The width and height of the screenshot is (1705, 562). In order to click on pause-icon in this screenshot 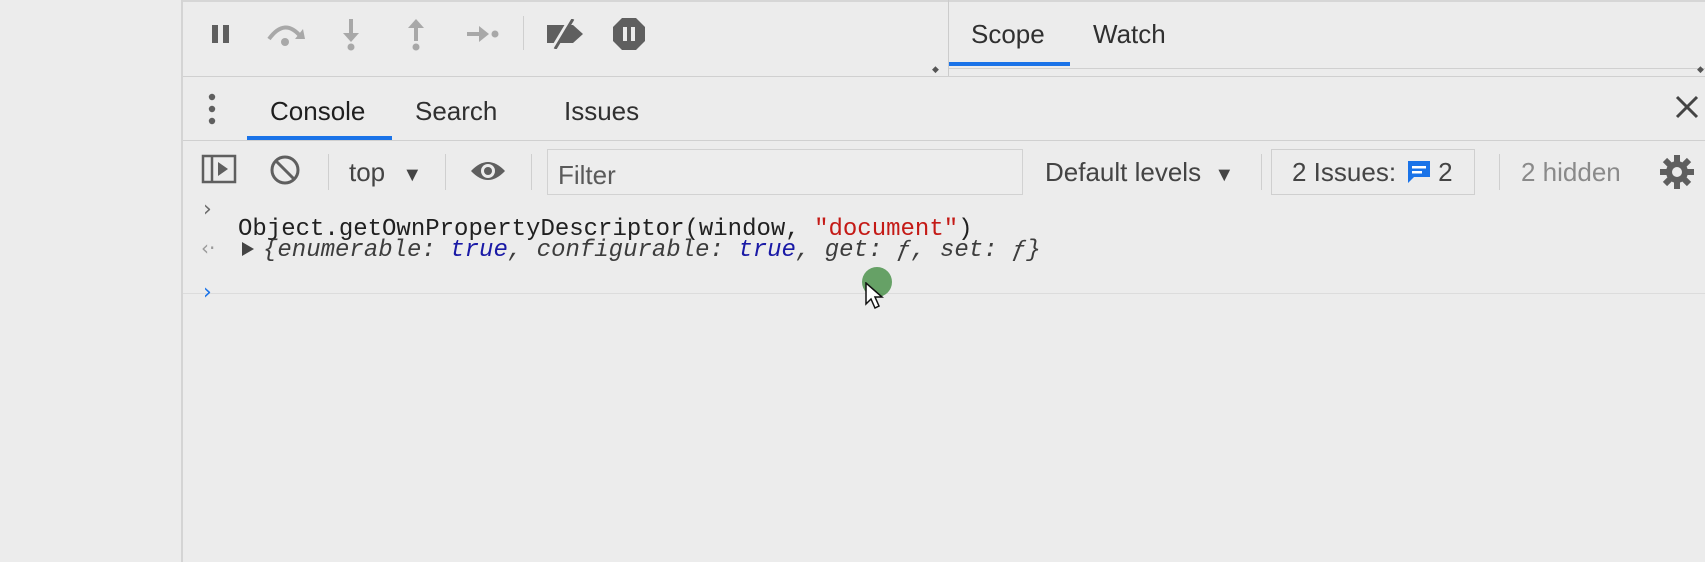, I will do `click(220, 34)`.